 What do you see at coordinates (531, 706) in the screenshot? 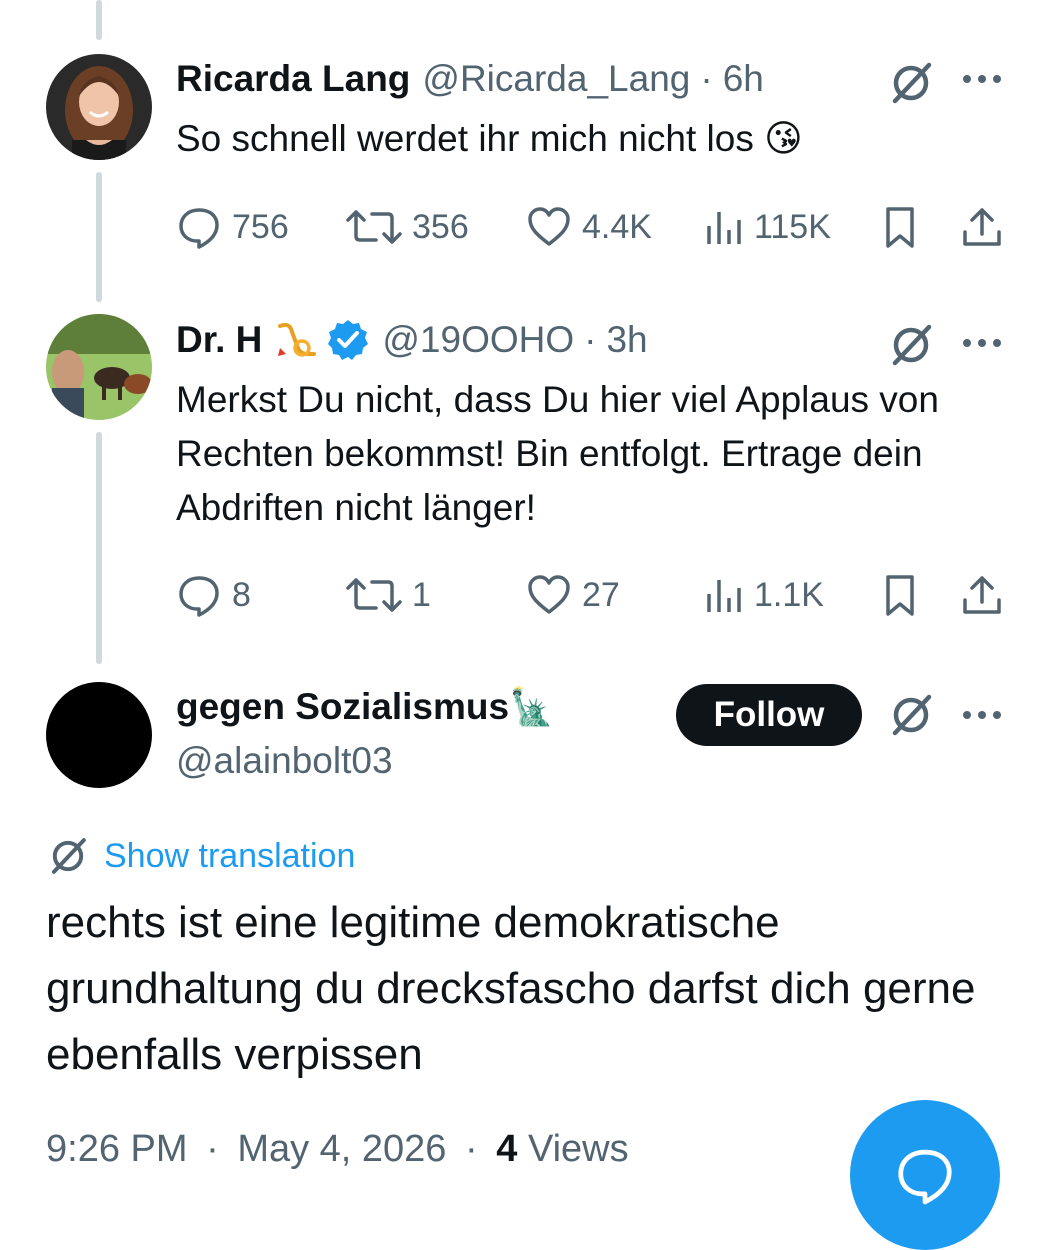
I see `statue-of-liberty-emoji: 🗽` at bounding box center [531, 706].